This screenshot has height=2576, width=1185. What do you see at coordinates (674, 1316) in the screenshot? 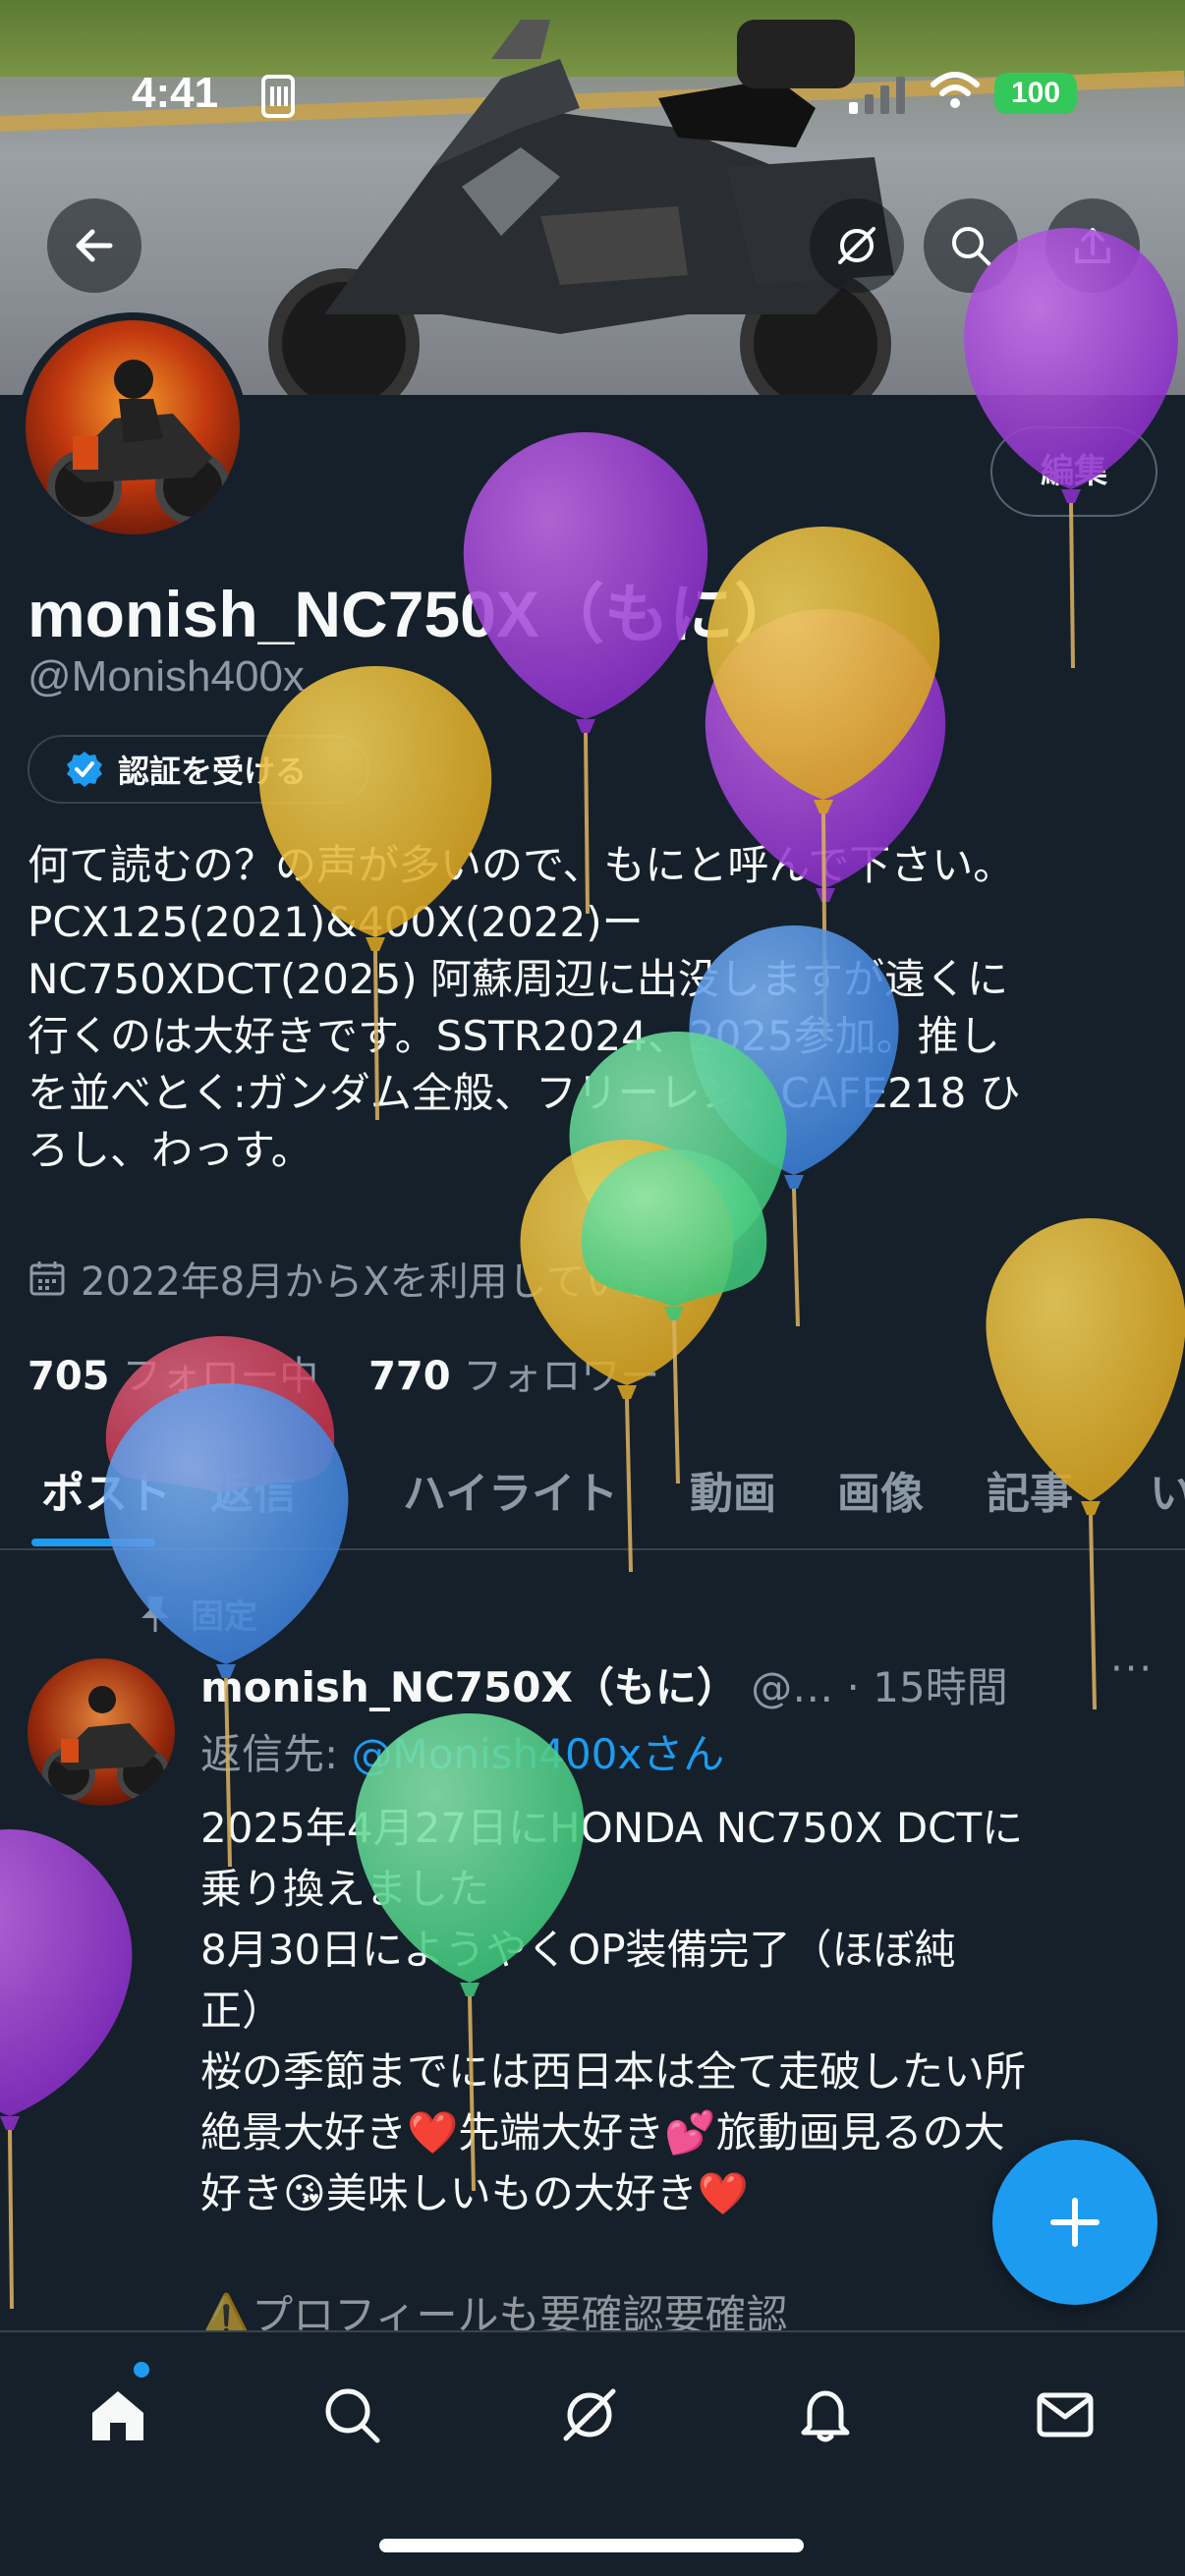
I see `balloon-green` at bounding box center [674, 1316].